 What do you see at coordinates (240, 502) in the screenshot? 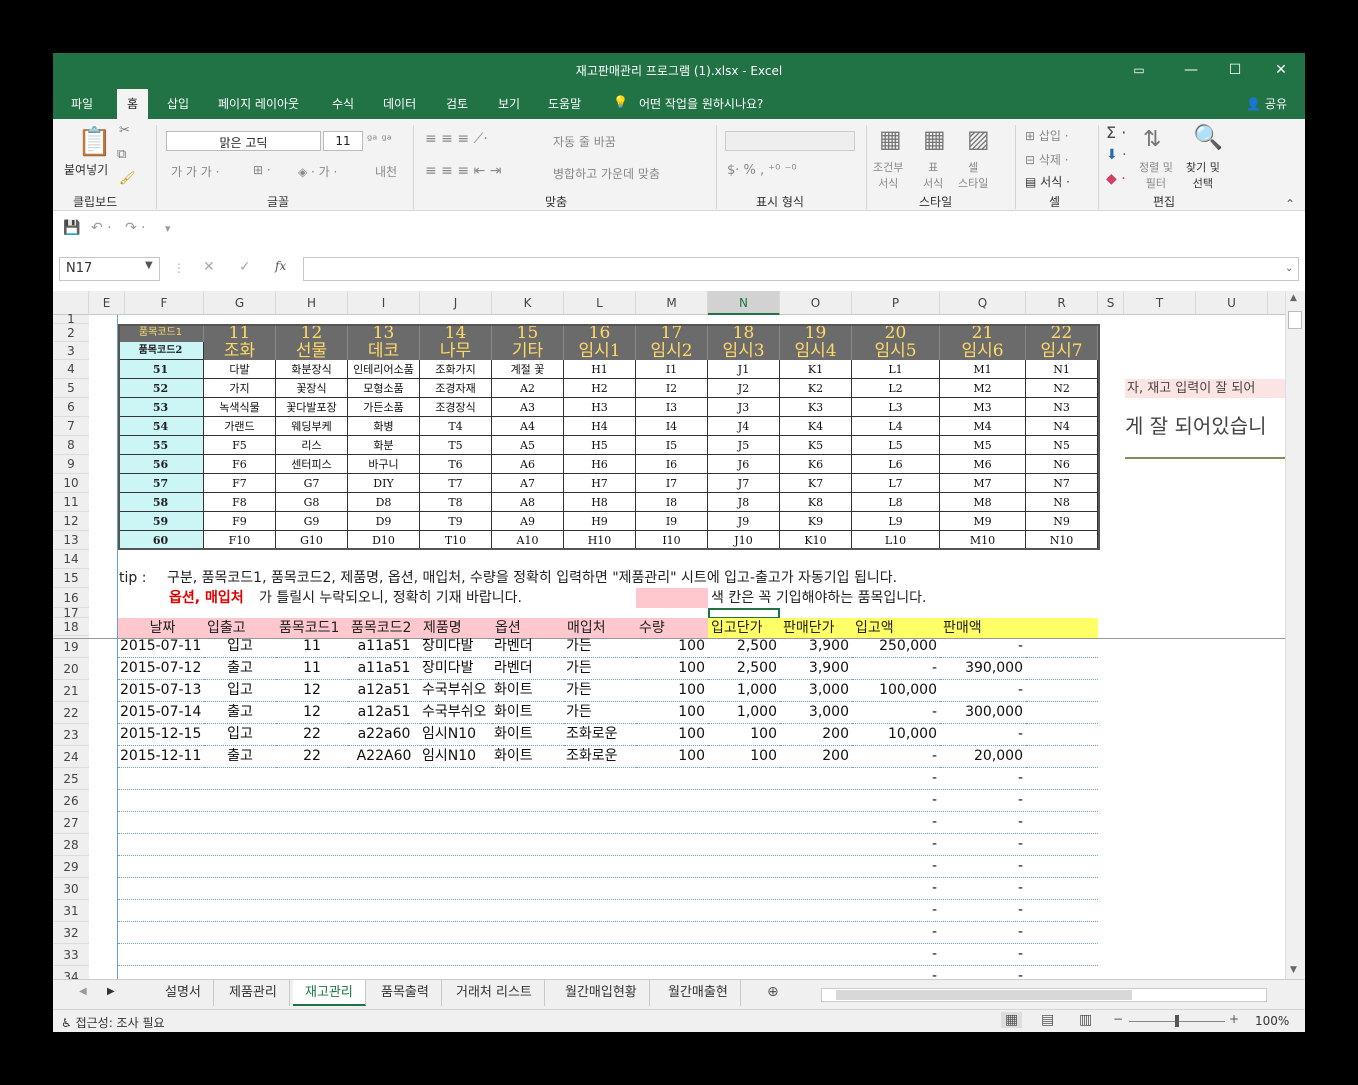
I see `code-table-cell: F8` at bounding box center [240, 502].